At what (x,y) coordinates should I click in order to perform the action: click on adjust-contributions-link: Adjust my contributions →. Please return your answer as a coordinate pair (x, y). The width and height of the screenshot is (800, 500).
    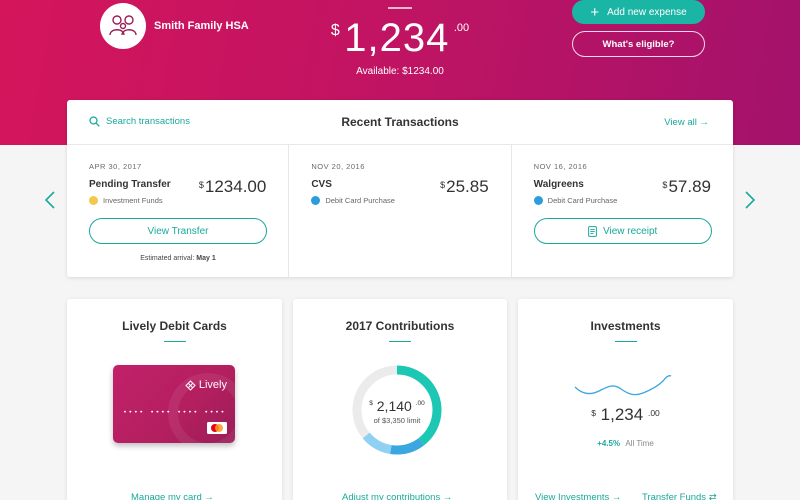
    Looking at the image, I should click on (397, 496).